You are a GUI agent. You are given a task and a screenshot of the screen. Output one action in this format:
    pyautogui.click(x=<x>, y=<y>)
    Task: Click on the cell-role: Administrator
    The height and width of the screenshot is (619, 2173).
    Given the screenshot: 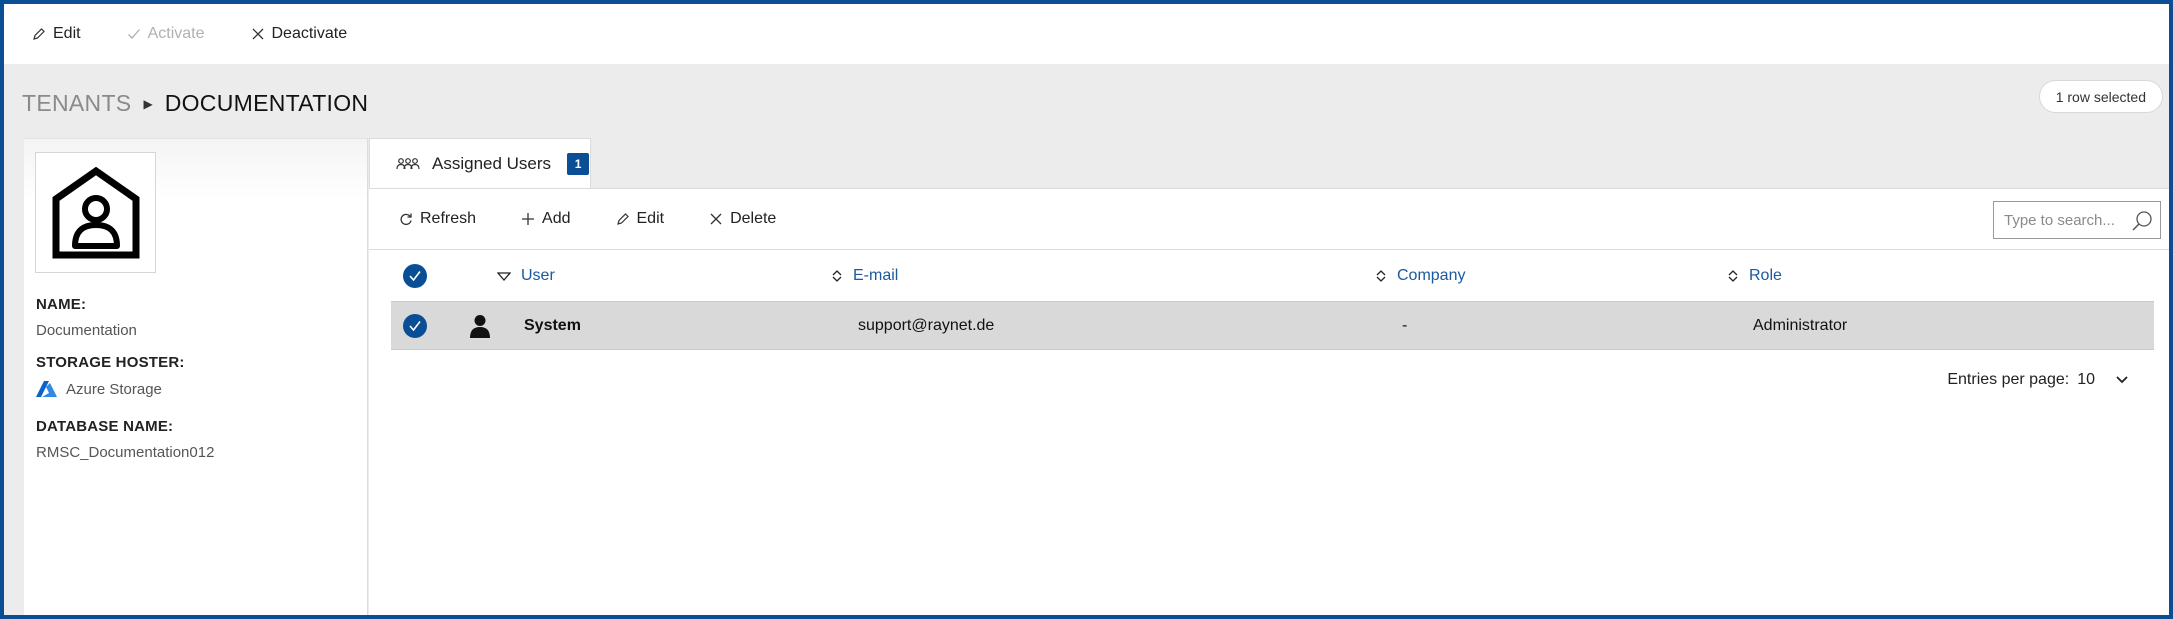 What is the action you would take?
    pyautogui.click(x=1800, y=325)
    